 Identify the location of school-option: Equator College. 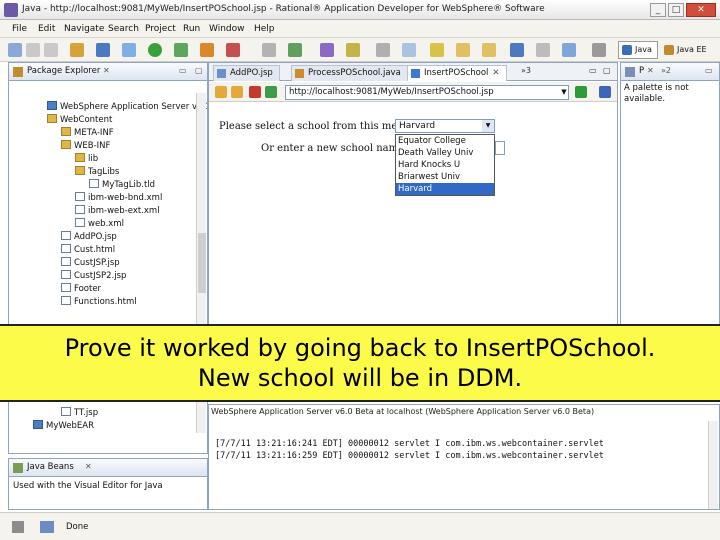
(445, 141).